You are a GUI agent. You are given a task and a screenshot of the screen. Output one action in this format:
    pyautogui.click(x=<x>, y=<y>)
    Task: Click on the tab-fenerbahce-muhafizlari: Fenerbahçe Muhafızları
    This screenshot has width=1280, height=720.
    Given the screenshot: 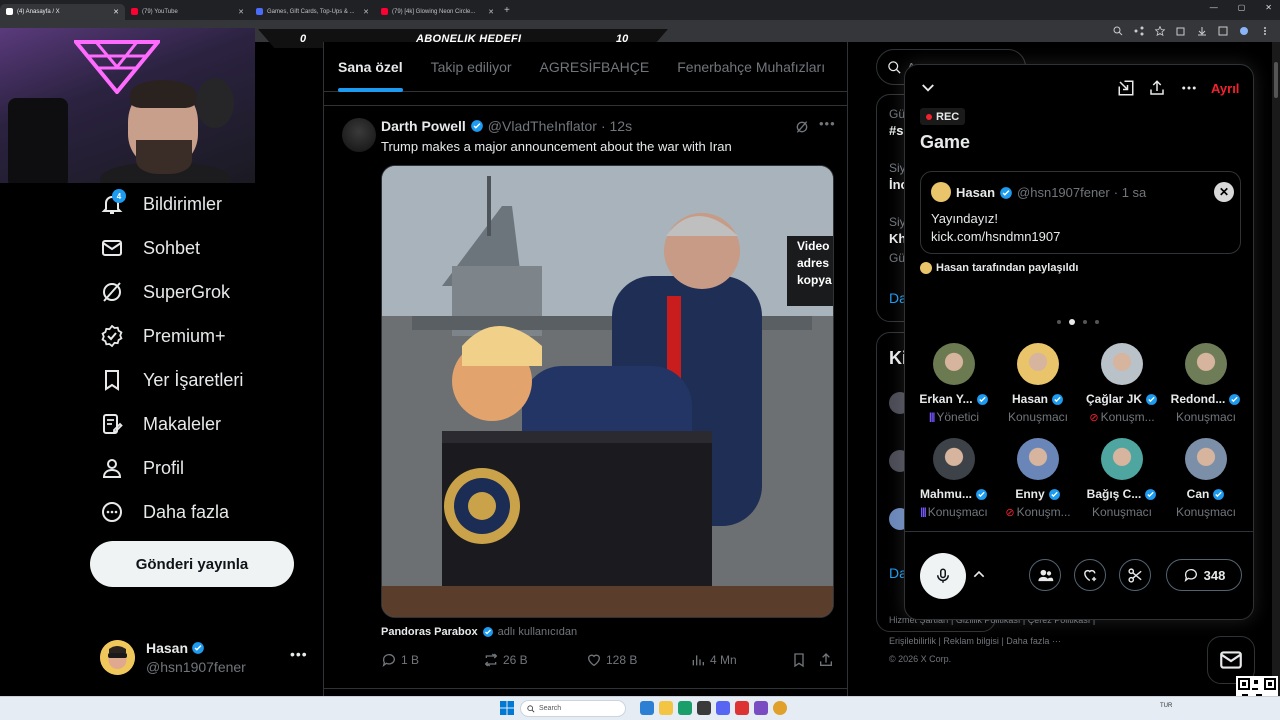 What is the action you would take?
    pyautogui.click(x=751, y=67)
    